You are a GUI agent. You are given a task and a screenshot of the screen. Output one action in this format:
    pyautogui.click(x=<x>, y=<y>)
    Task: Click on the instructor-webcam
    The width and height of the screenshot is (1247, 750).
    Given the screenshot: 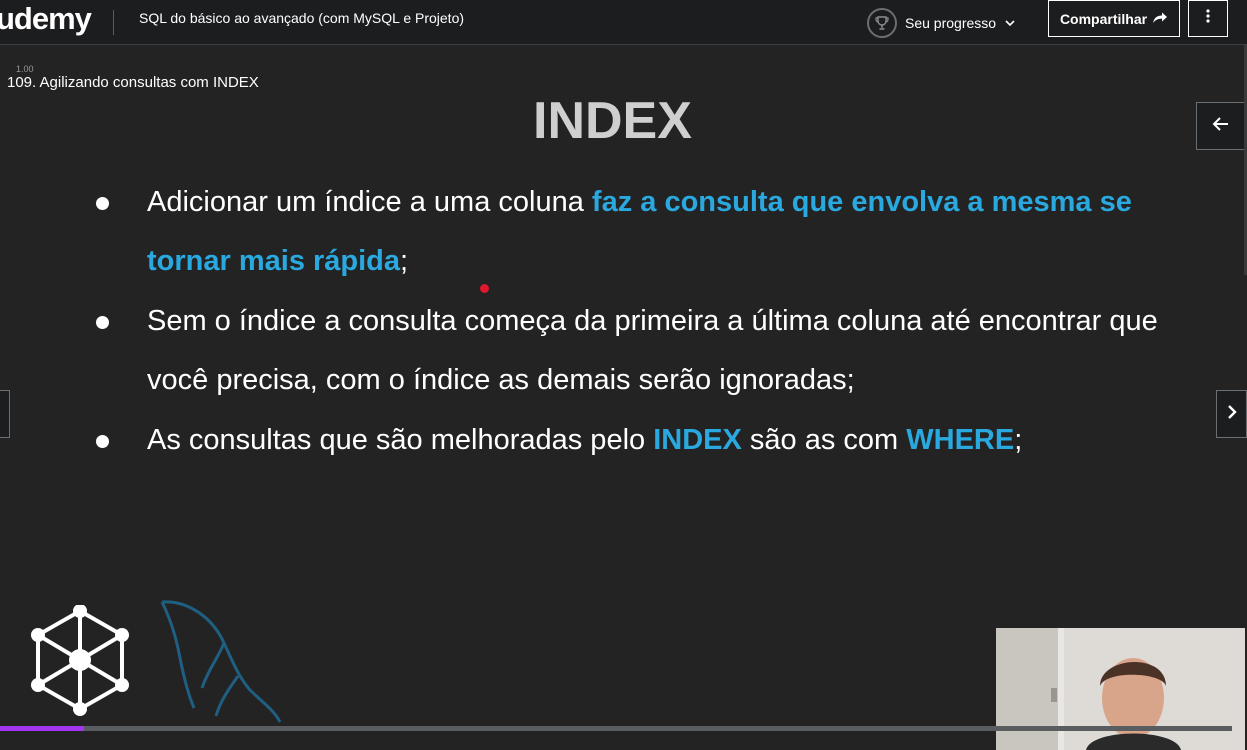 What is the action you would take?
    pyautogui.click(x=1120, y=689)
    